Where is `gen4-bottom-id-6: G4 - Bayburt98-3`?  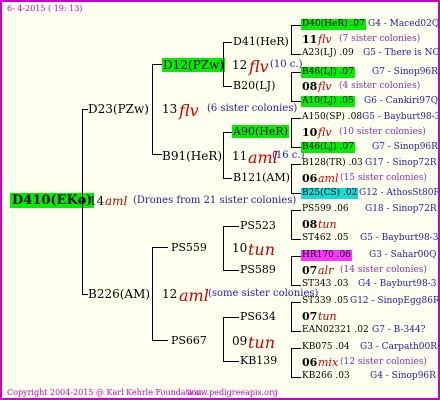
gen4-bottom-id-6: G4 - Bayburt98-3 is located at coordinates (397, 284).